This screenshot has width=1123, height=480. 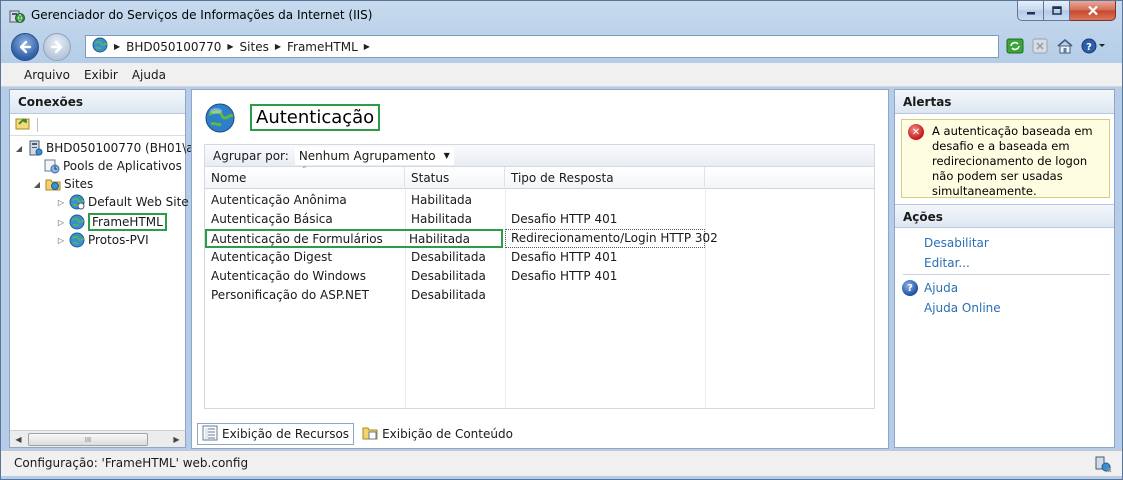 What do you see at coordinates (37, 124) in the screenshot?
I see `toolbar-divider` at bounding box center [37, 124].